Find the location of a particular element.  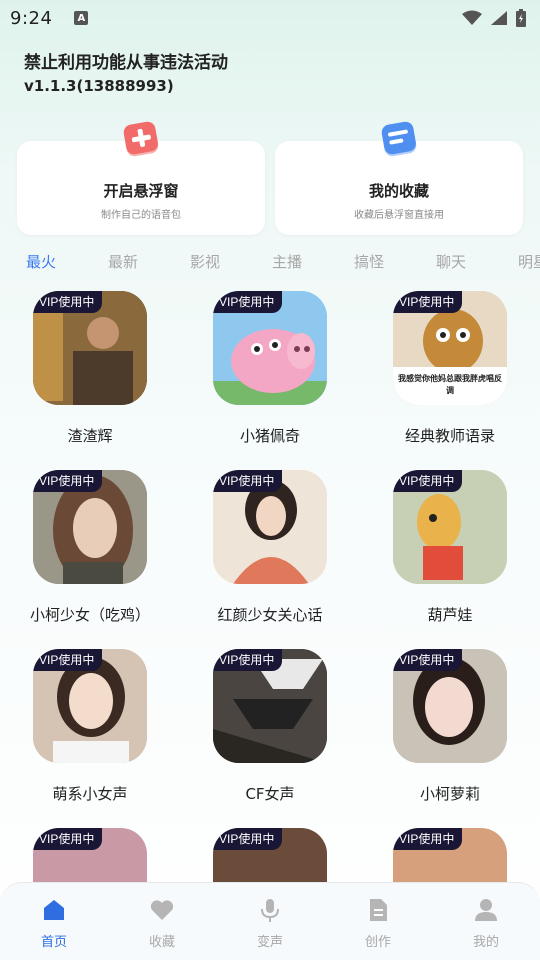

voice-pack-name: 小柯少女（吃鸡） is located at coordinates (89, 615).